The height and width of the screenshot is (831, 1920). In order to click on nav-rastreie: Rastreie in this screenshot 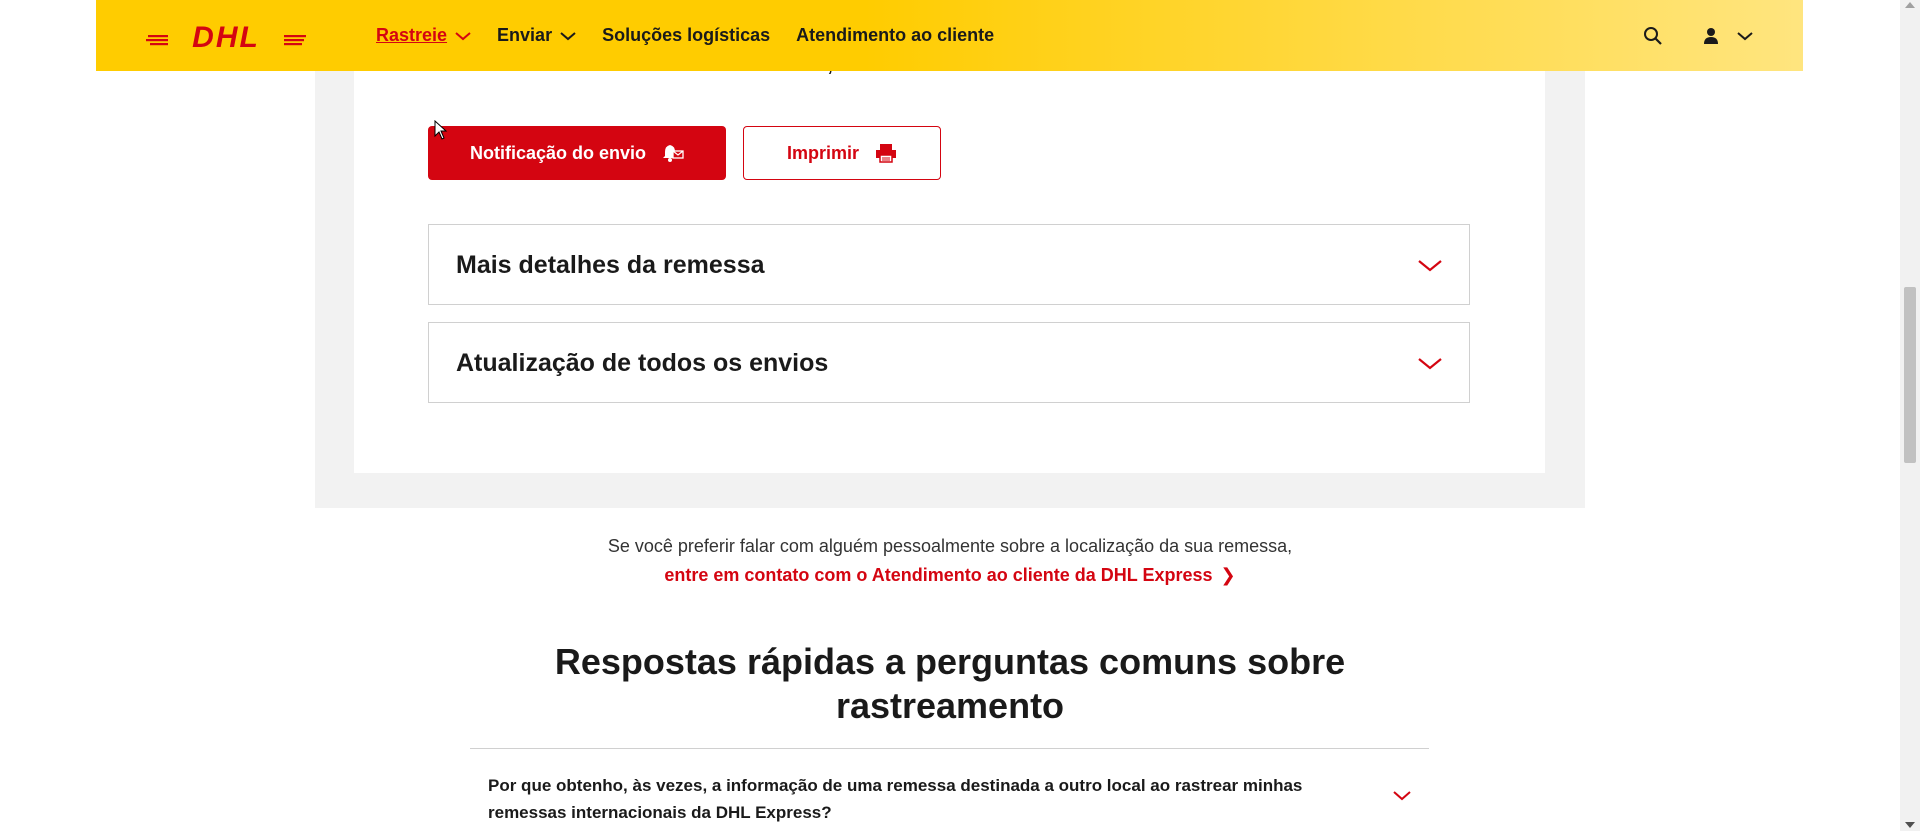, I will do `click(423, 35)`.